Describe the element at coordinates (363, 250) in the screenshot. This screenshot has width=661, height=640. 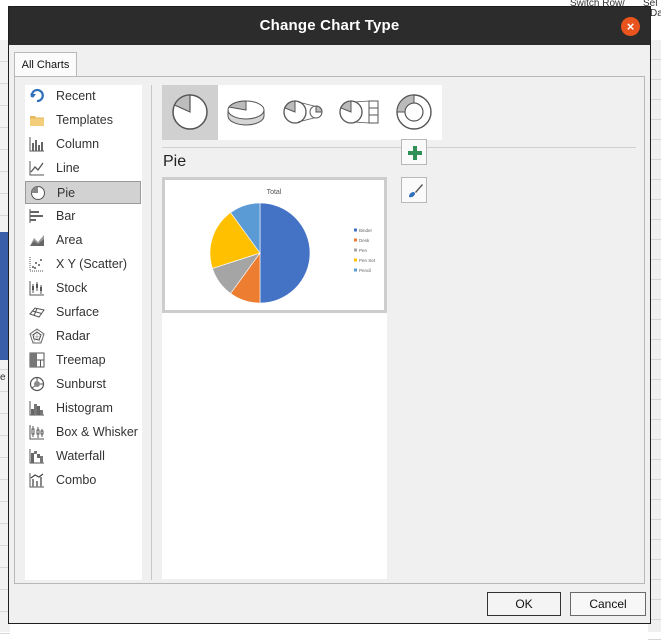
I see `legend-label: Pen` at that location.